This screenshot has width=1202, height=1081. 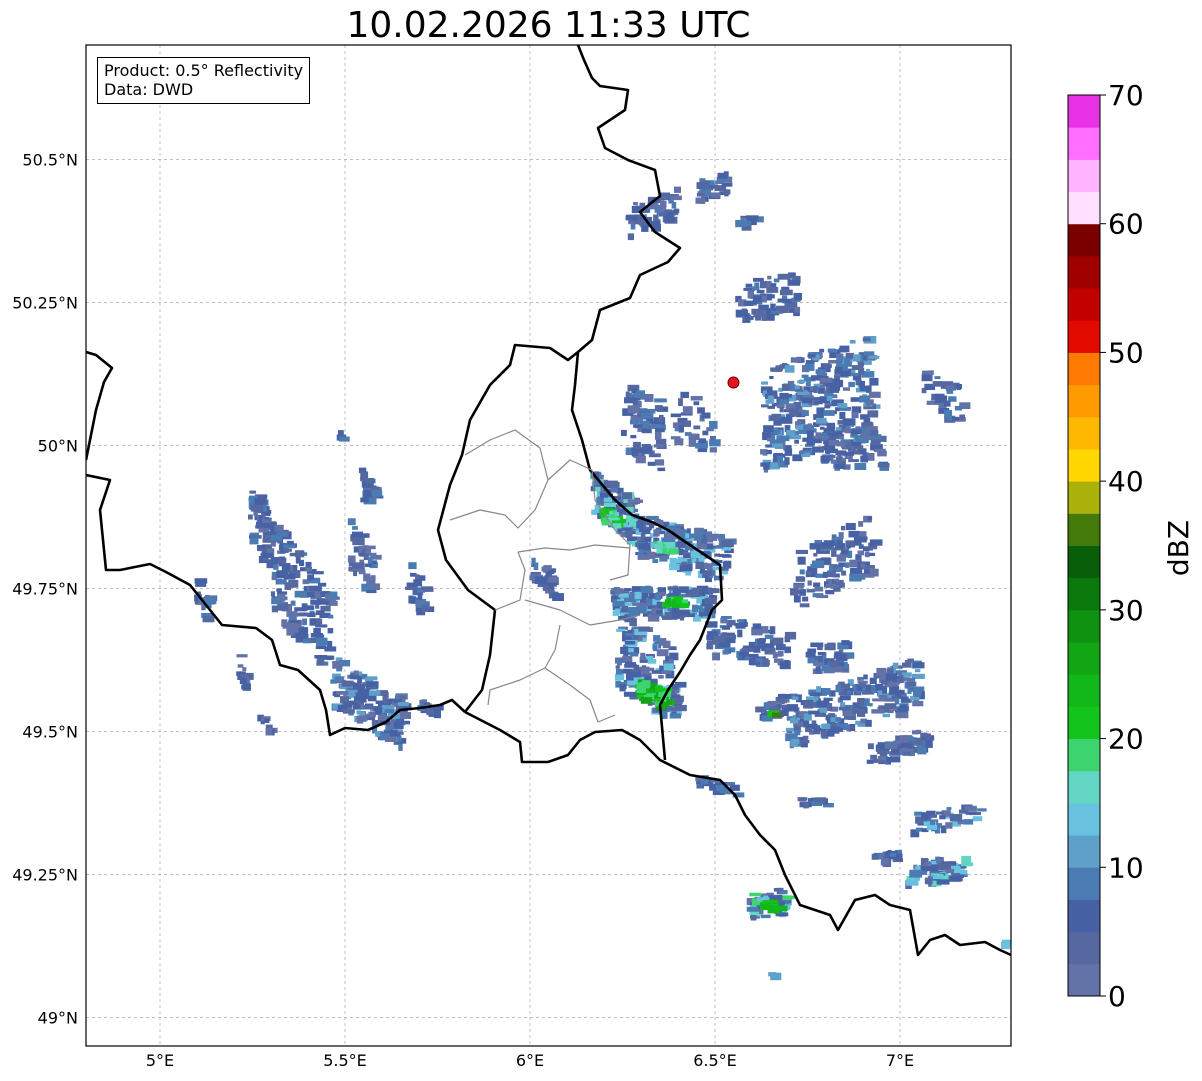 What do you see at coordinates (45, 874) in the screenshot?
I see `lat-tick-label: 49.25°N` at bounding box center [45, 874].